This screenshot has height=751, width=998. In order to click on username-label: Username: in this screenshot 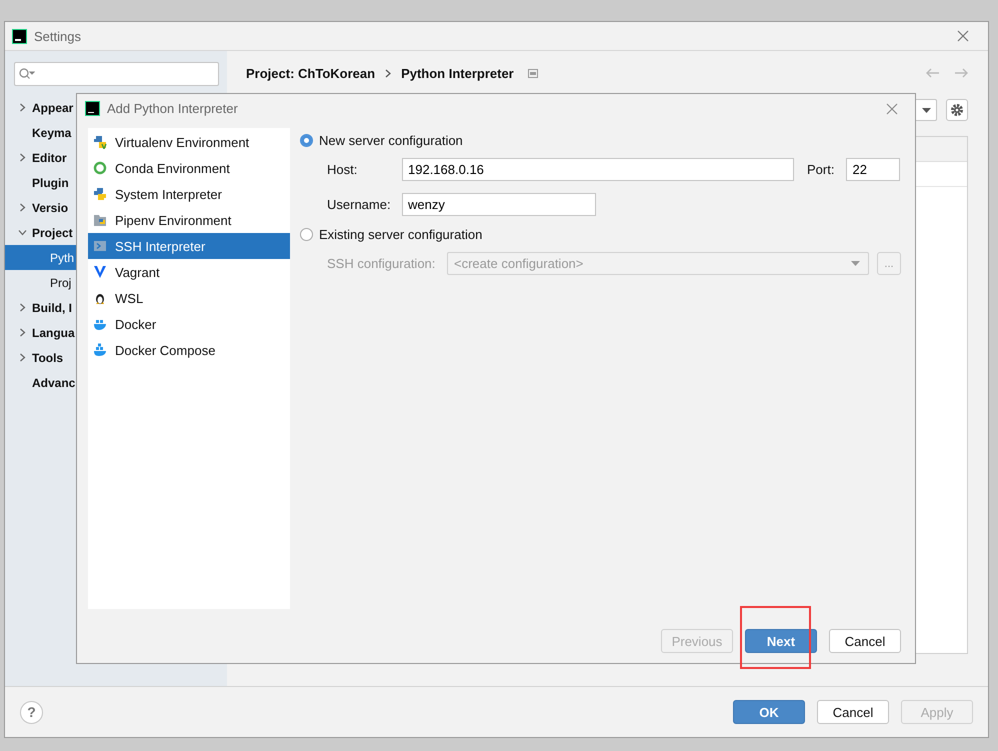, I will do `click(359, 204)`.